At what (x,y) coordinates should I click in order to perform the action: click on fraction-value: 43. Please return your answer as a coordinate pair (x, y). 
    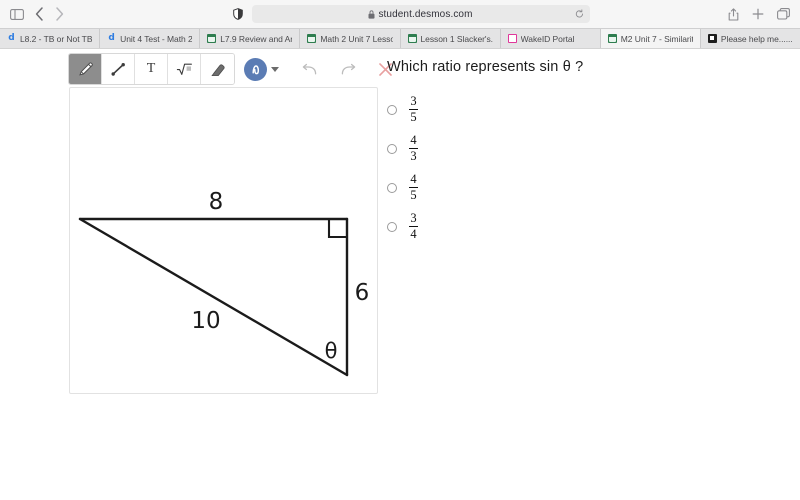
    Looking at the image, I should click on (413, 147).